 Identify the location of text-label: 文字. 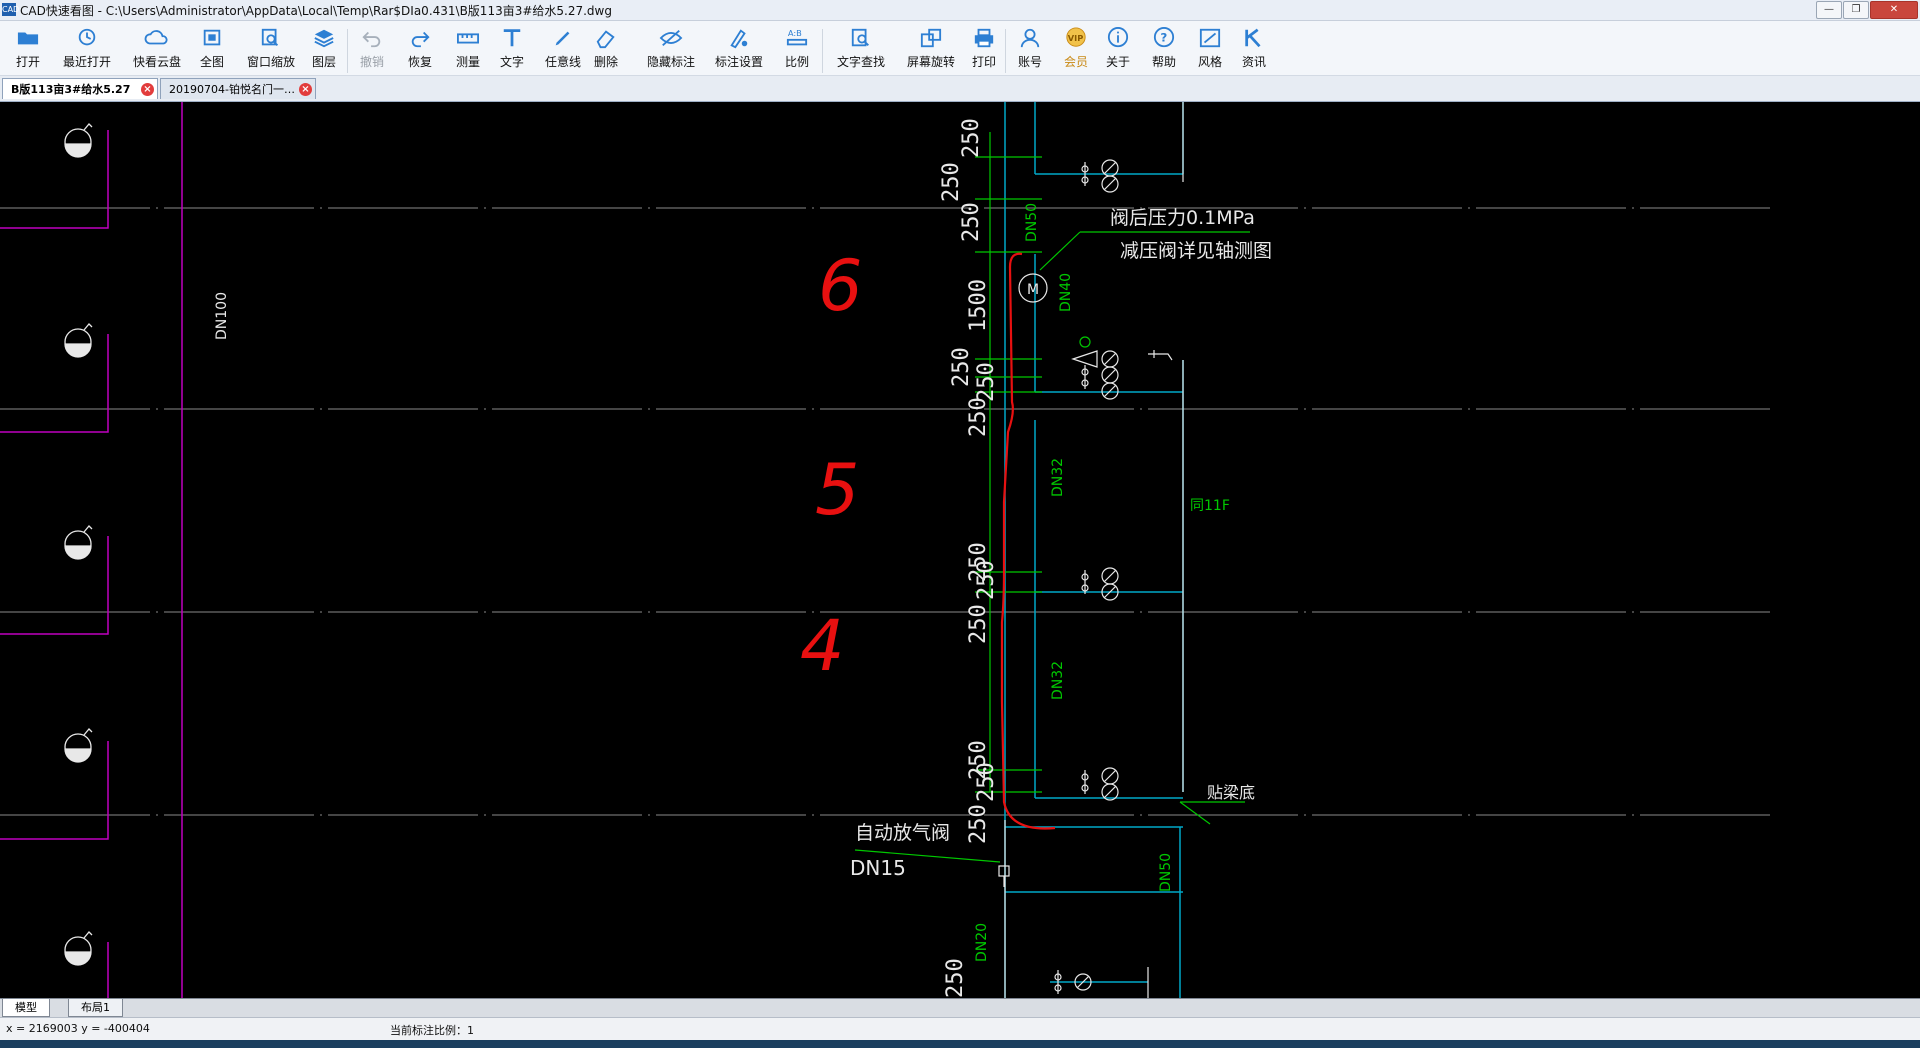
(511, 62).